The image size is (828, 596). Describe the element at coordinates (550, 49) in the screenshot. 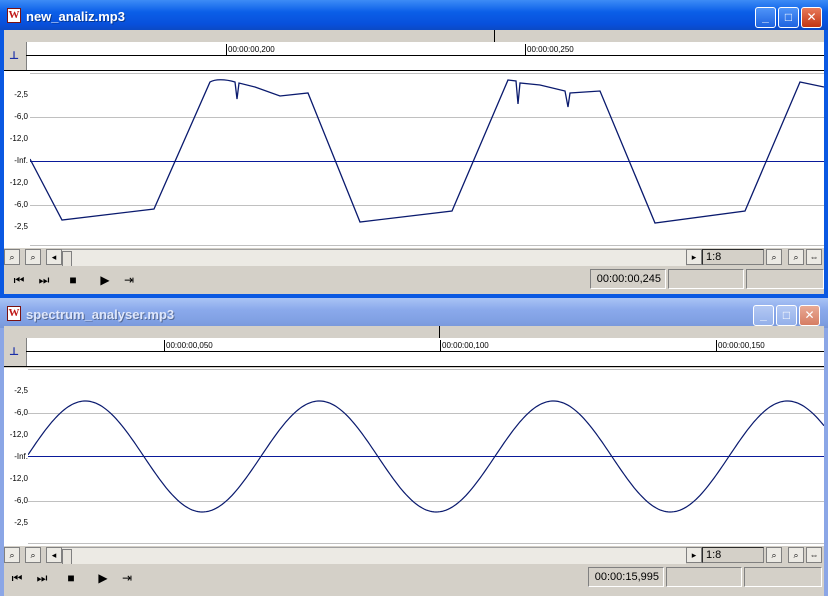

I see `ruler-label: 00:00:00,250` at that location.